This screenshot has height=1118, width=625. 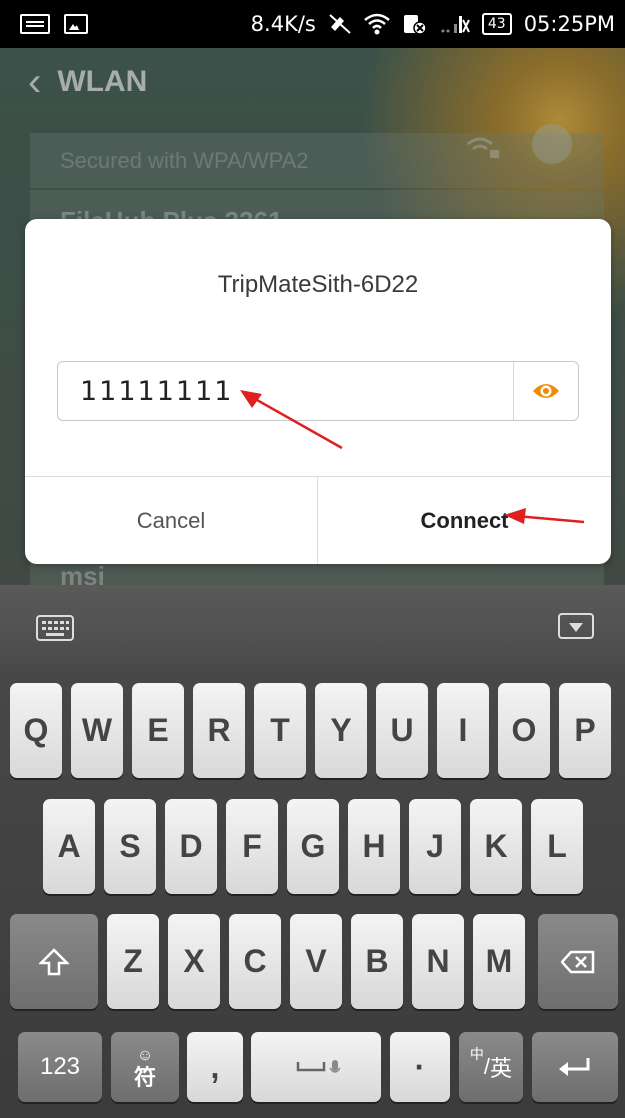 What do you see at coordinates (252, 846) in the screenshot?
I see `key-f: F` at bounding box center [252, 846].